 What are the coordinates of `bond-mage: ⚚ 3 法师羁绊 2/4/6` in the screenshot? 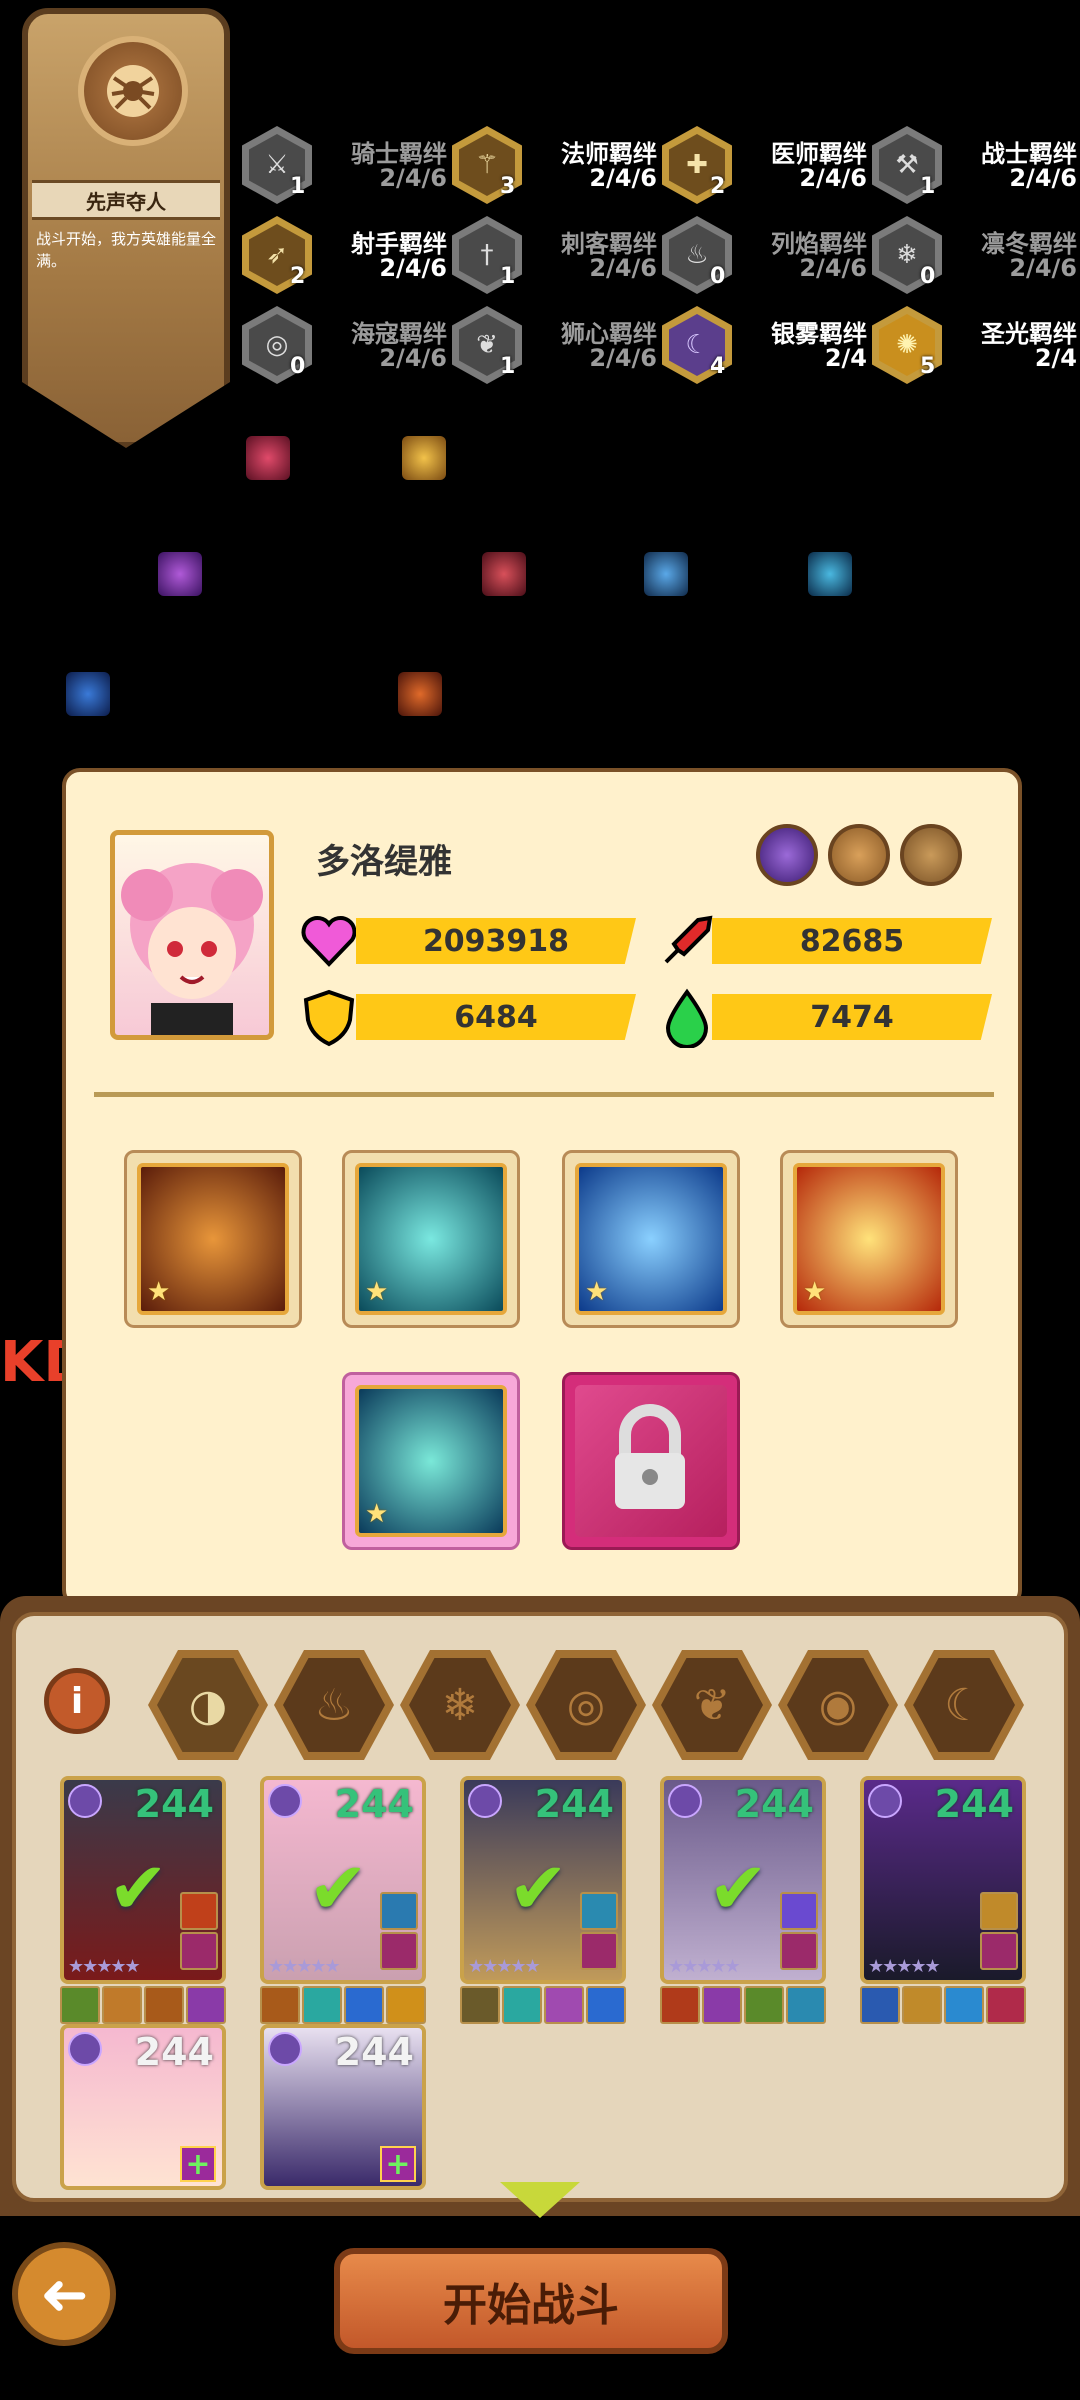 It's located at (554, 166).